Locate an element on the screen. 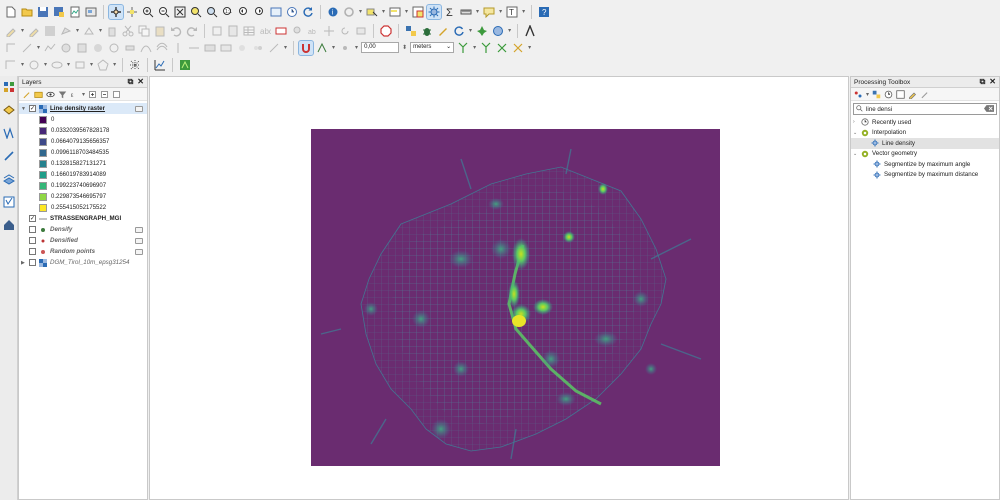 This screenshot has height=500, width=1000. zoom-selection-icon is located at coordinates (196, 12).